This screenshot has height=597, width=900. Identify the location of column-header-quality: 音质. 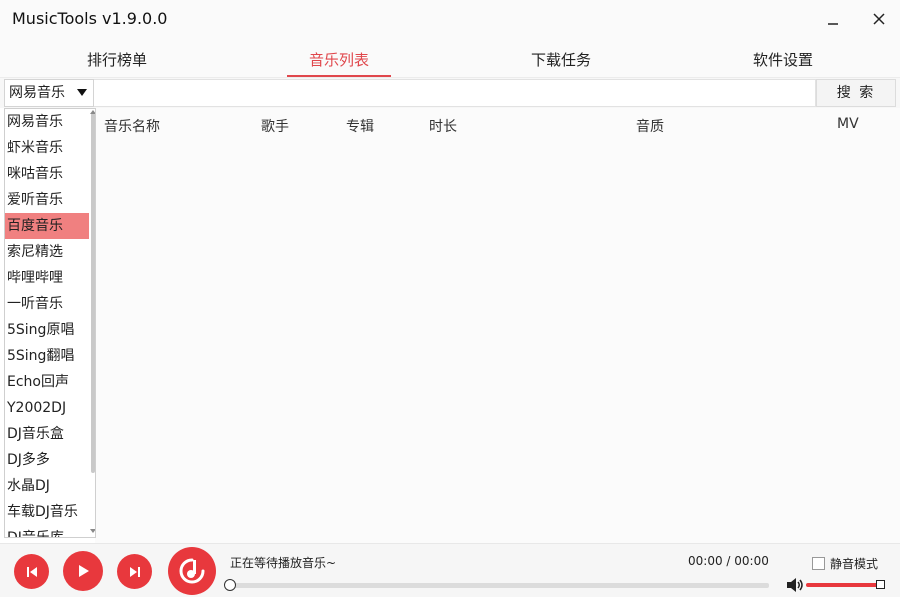
(650, 126).